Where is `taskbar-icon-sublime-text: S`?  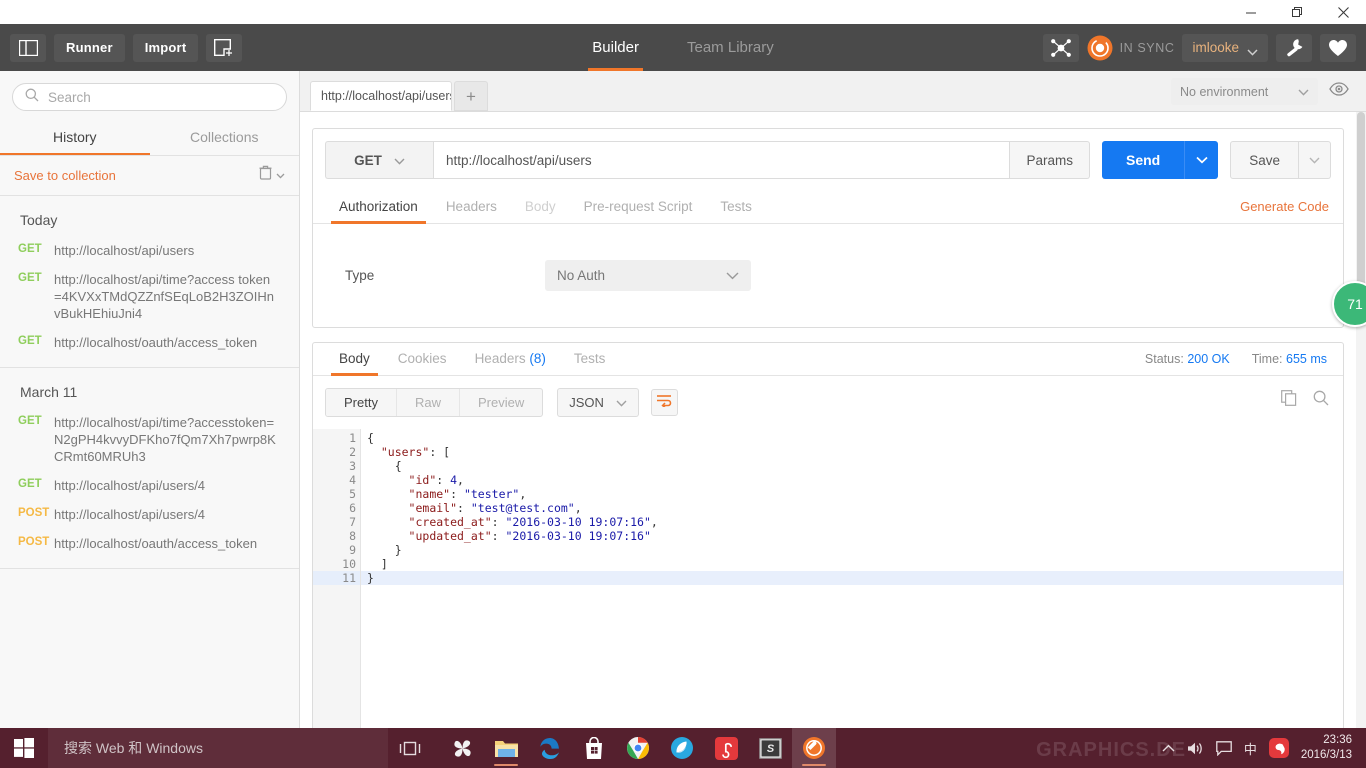
taskbar-icon-sublime-text: S is located at coordinates (770, 748).